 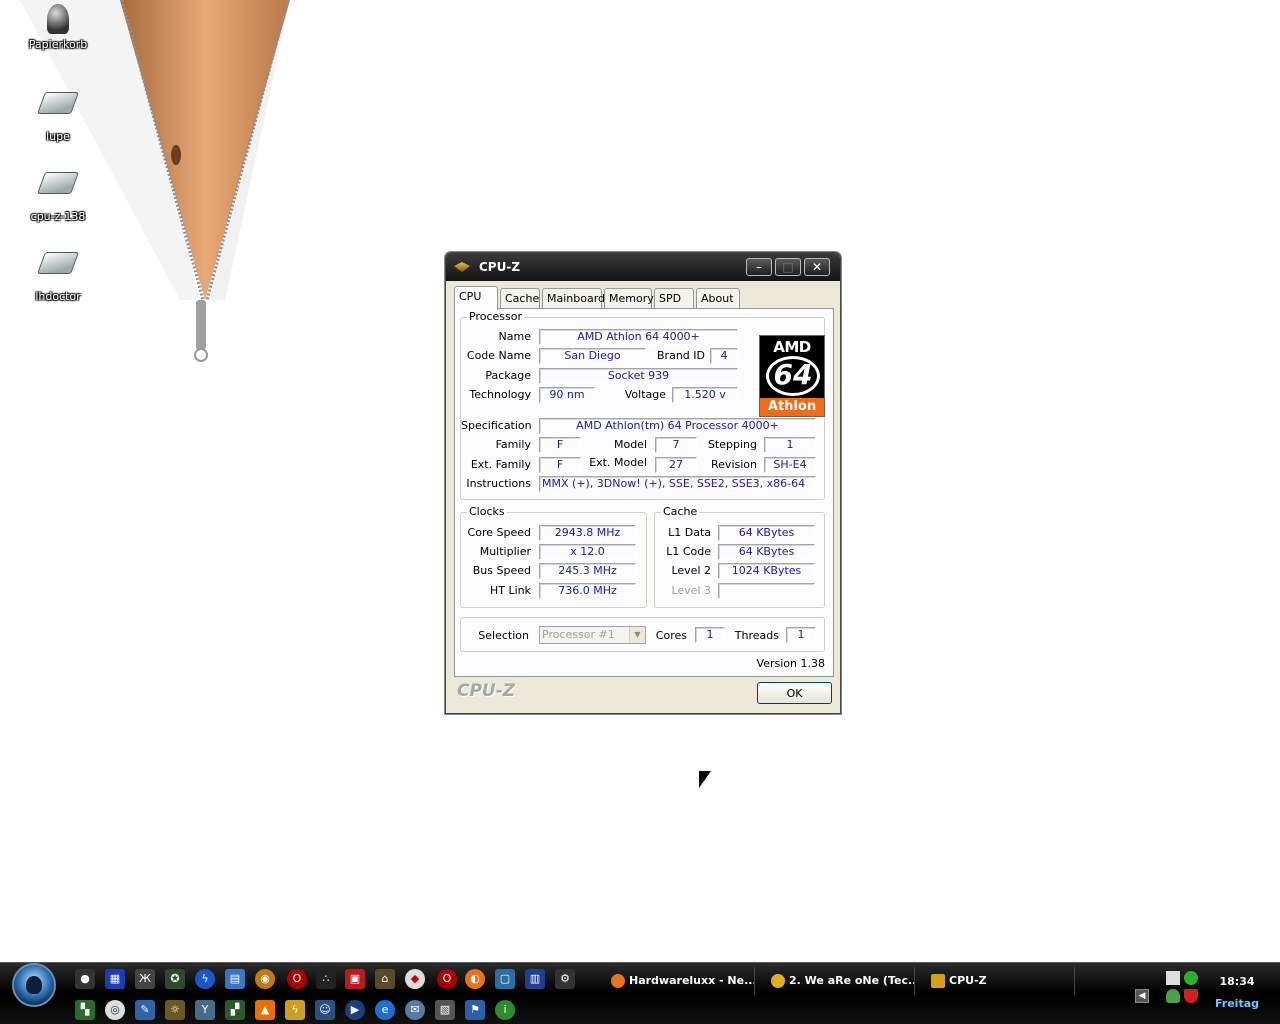 What do you see at coordinates (637, 635) in the screenshot?
I see `chevron-down-icon: ▼` at bounding box center [637, 635].